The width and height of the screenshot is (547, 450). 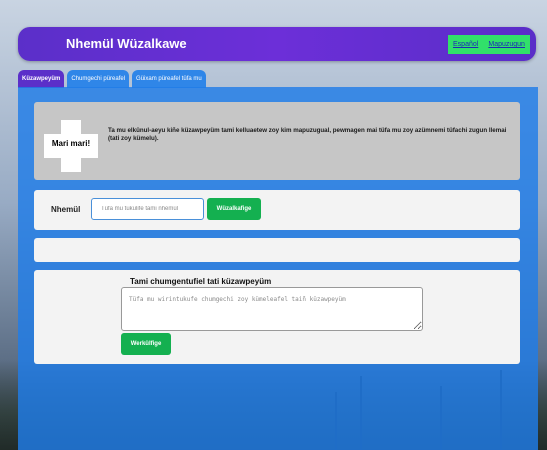 I want to click on tab-kuzawpeyum: Küzawpeyüm, so click(x=41, y=79).